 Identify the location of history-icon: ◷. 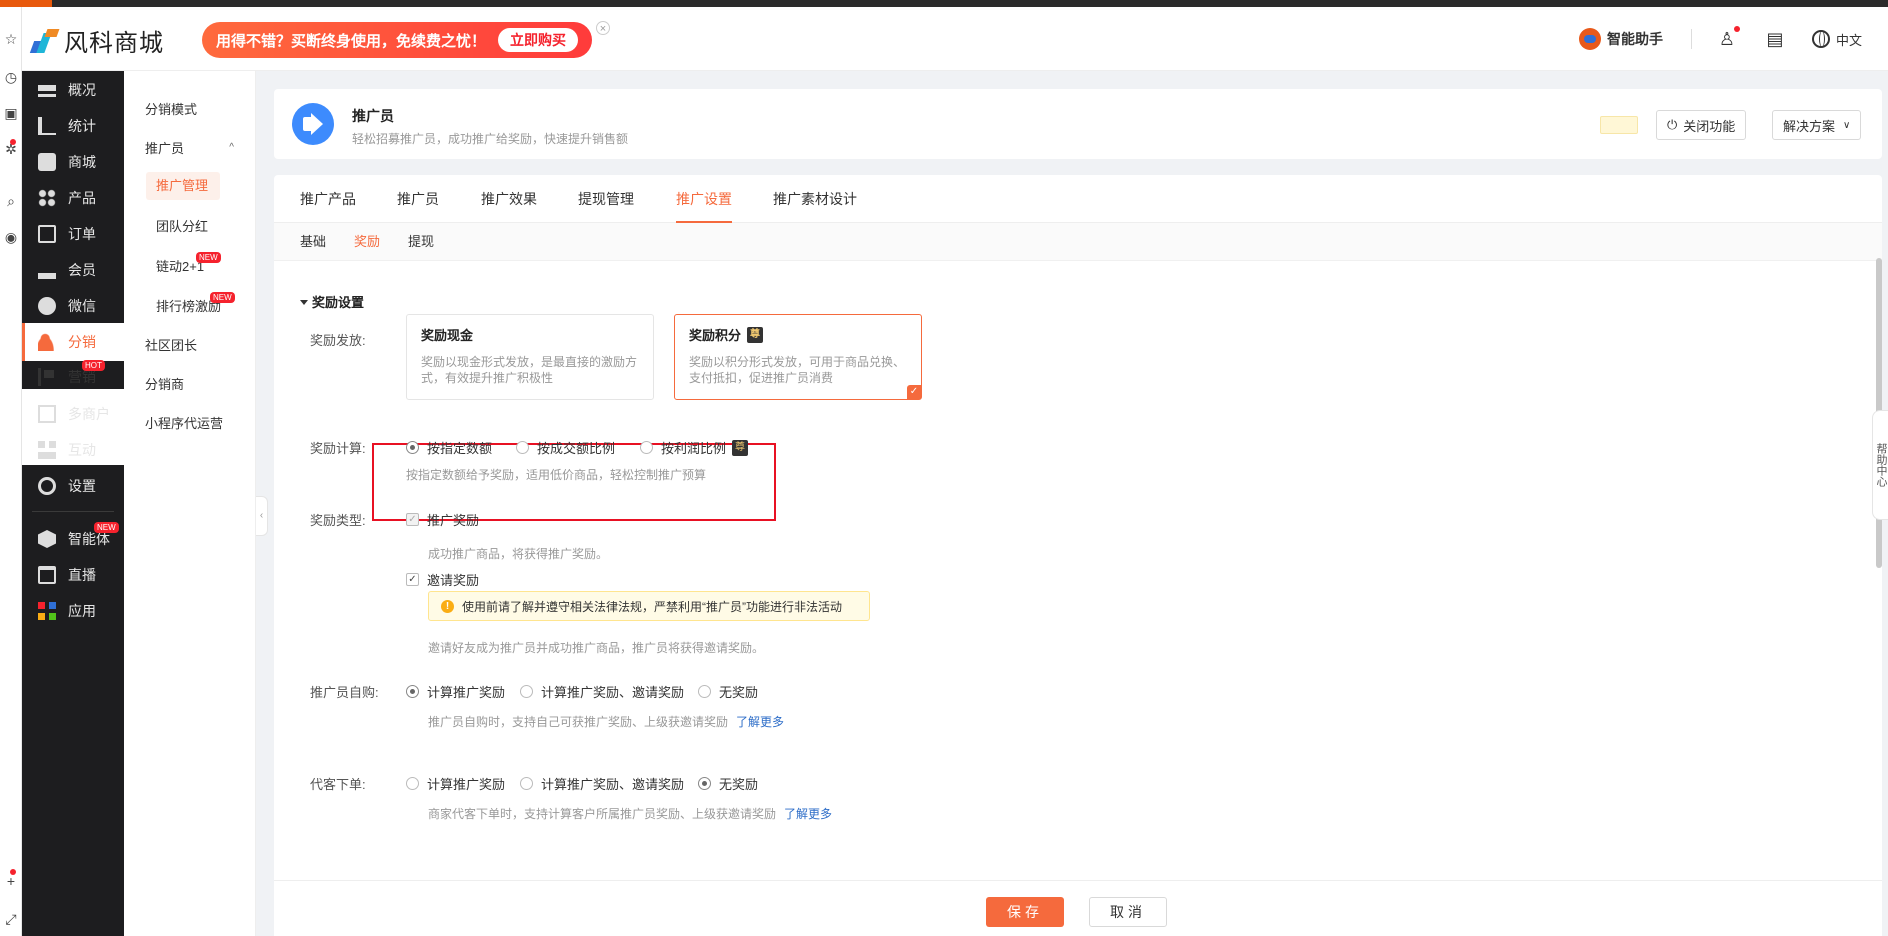
(11, 77).